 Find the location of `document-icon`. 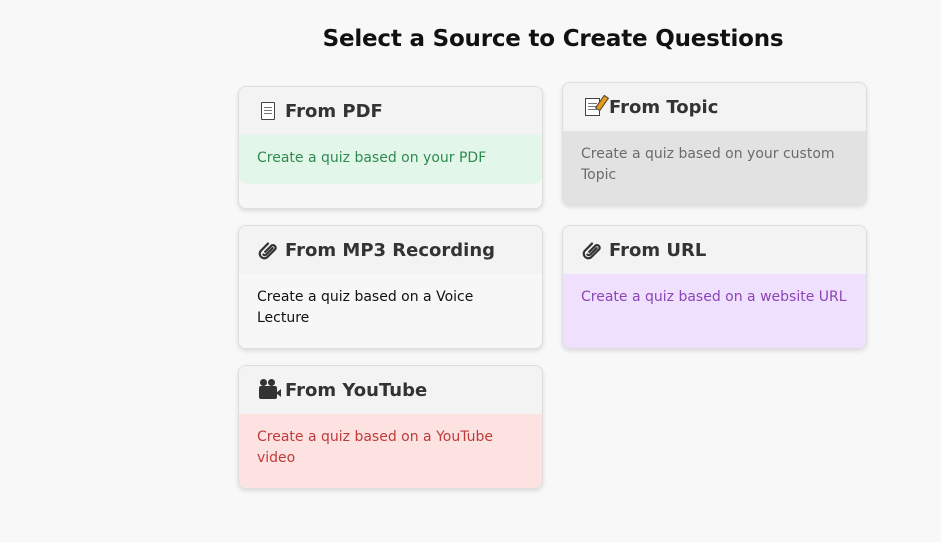

document-icon is located at coordinates (268, 111).